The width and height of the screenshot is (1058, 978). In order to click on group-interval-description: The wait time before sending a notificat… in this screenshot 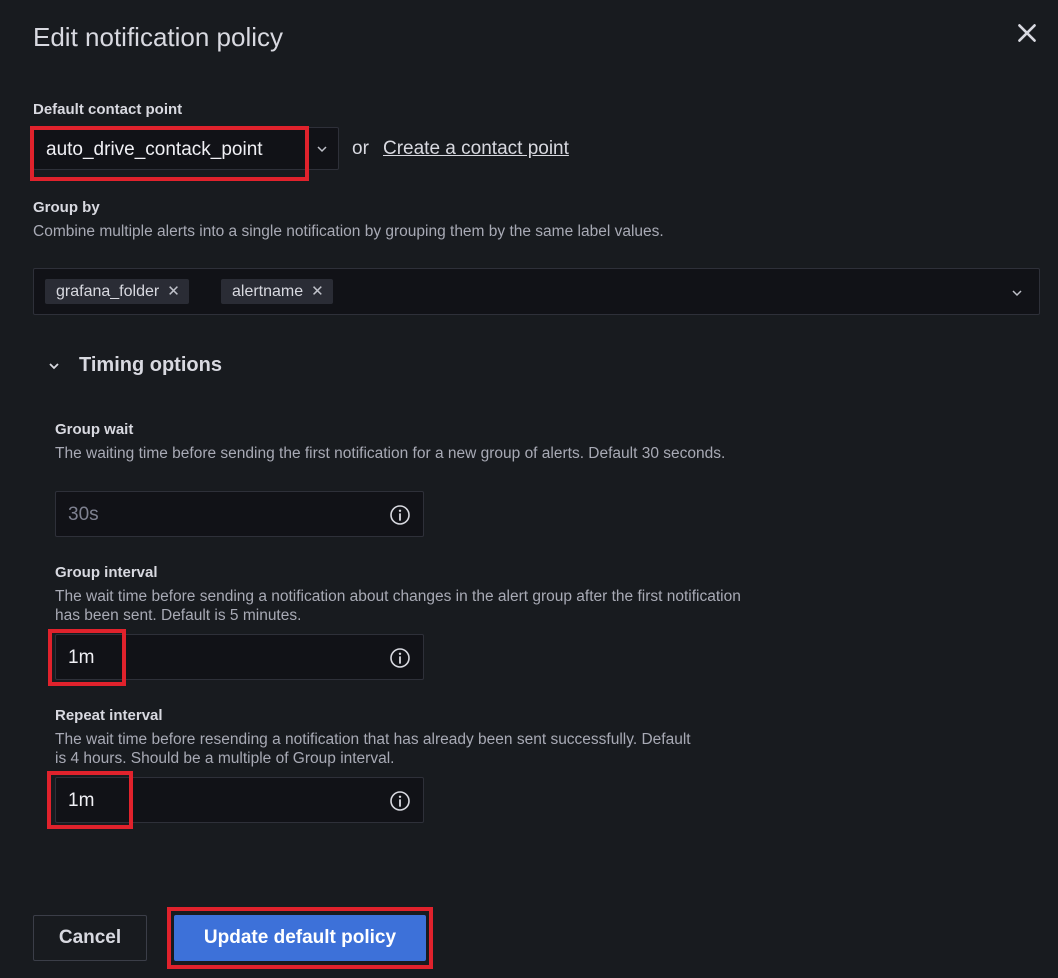, I will do `click(398, 606)`.